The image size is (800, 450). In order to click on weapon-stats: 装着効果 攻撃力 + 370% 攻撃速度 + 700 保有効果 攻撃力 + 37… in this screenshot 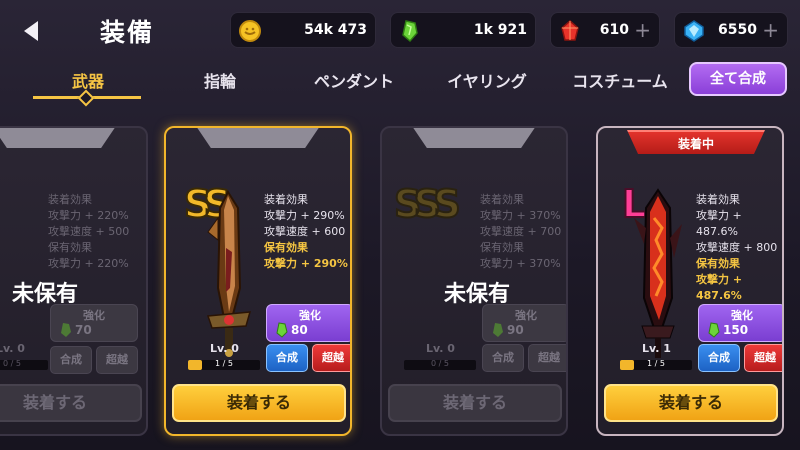, I will do `click(521, 231)`.